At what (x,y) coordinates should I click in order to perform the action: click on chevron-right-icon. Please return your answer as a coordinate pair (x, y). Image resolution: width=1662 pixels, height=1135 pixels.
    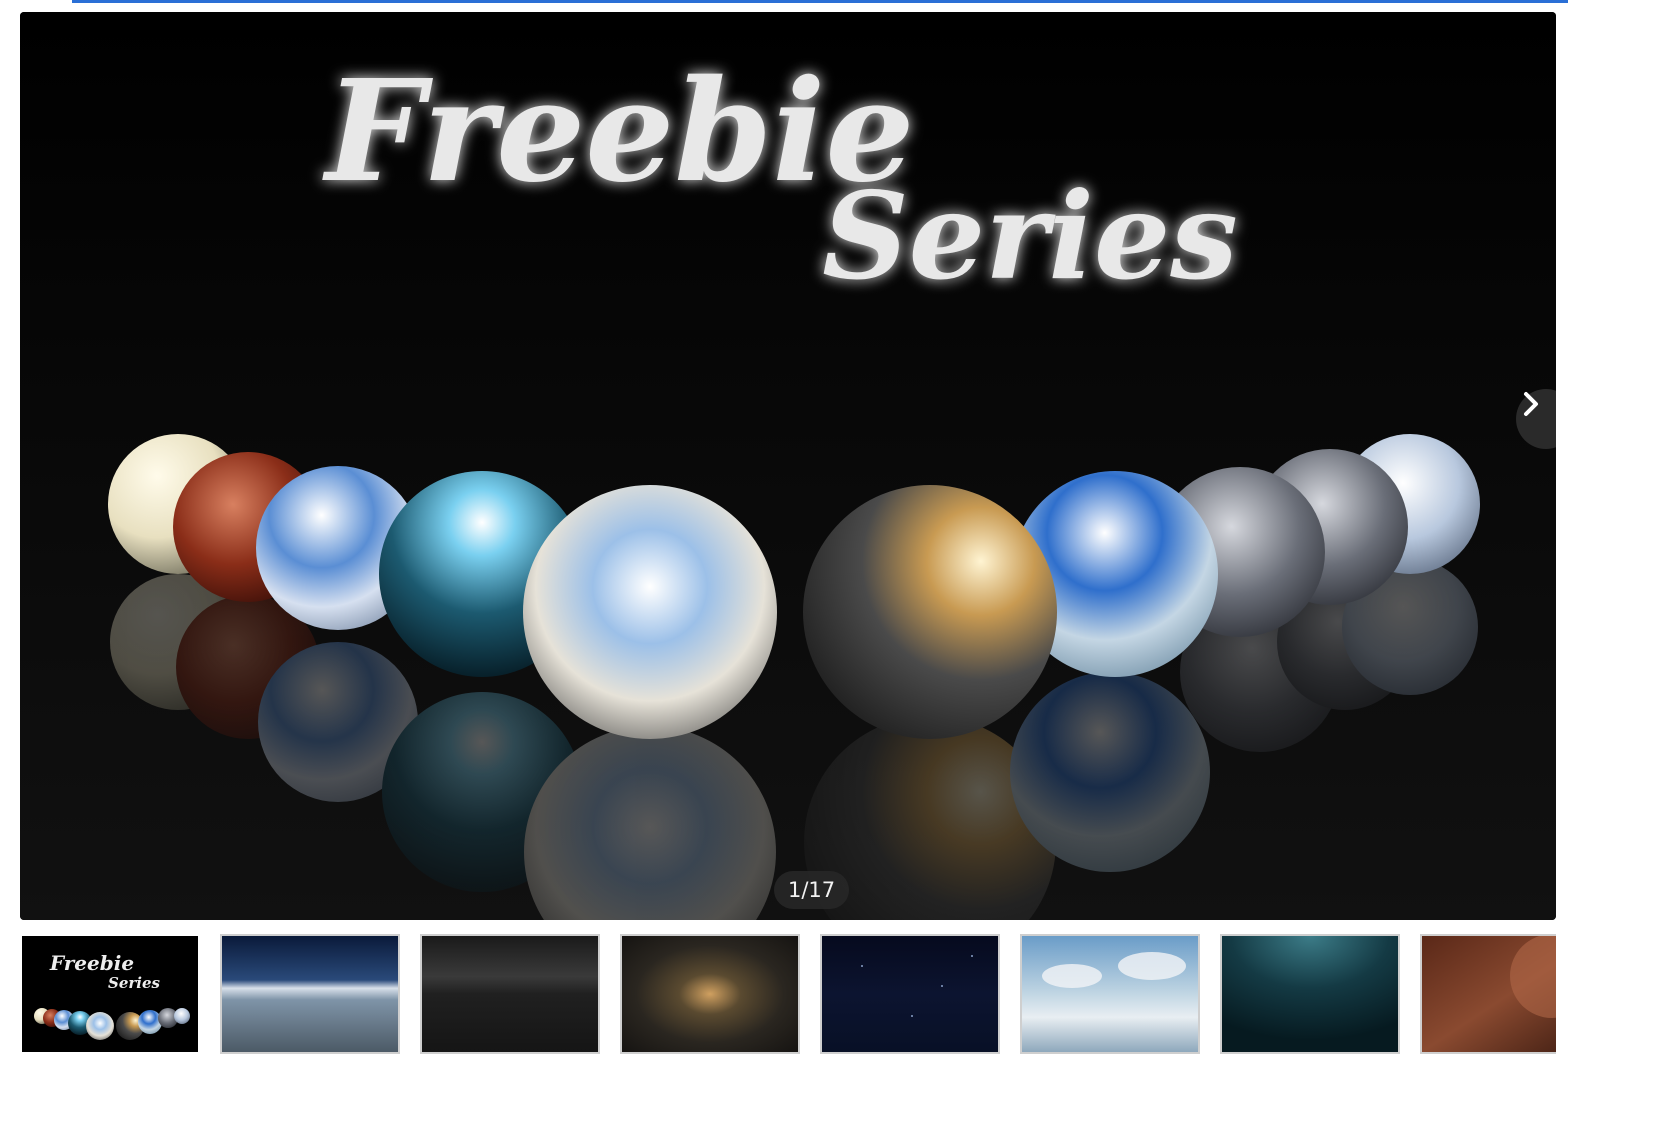
    Looking at the image, I should click on (1531, 404).